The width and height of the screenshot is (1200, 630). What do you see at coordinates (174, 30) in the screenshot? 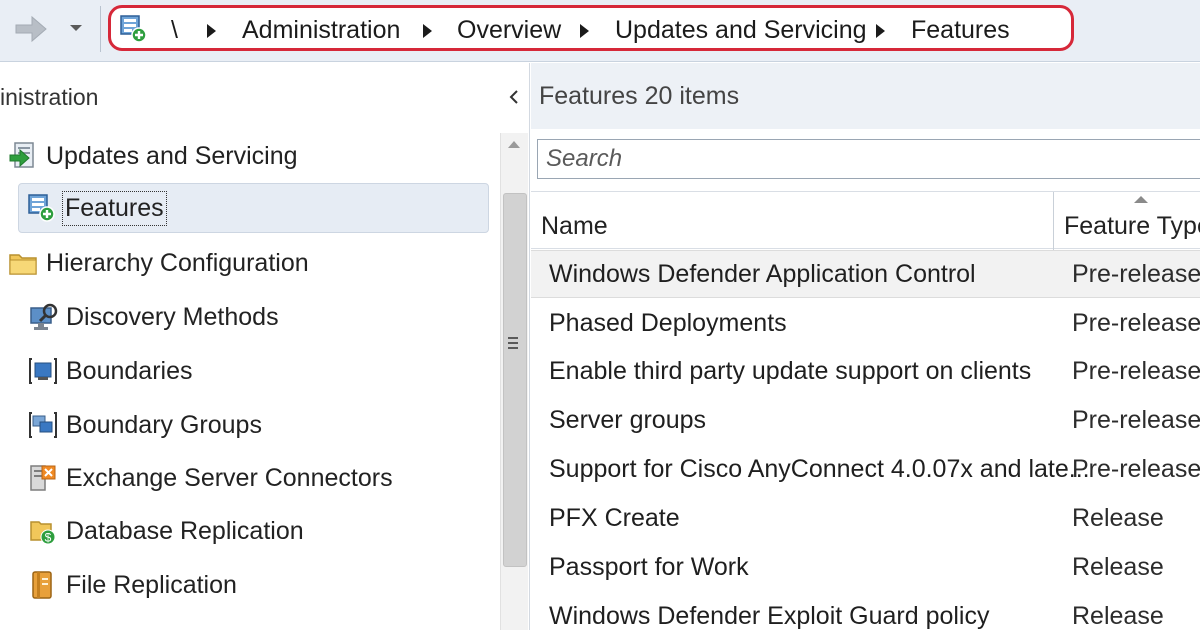
I see `breadcrumb-root: \` at bounding box center [174, 30].